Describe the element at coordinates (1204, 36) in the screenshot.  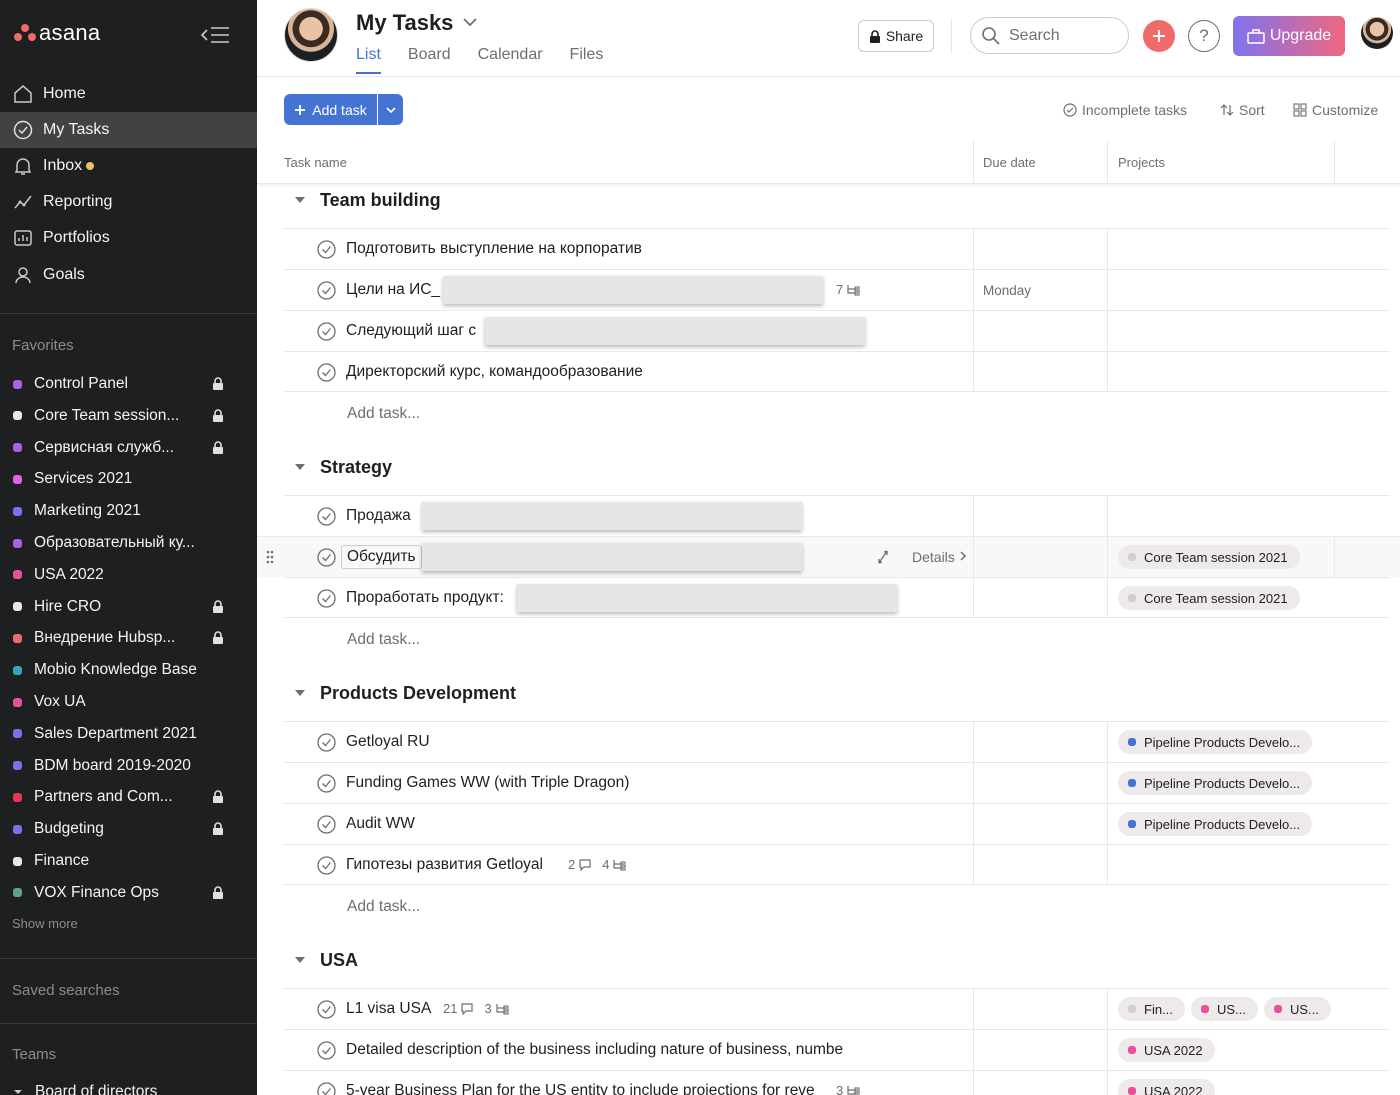
I see `help-button: ?` at that location.